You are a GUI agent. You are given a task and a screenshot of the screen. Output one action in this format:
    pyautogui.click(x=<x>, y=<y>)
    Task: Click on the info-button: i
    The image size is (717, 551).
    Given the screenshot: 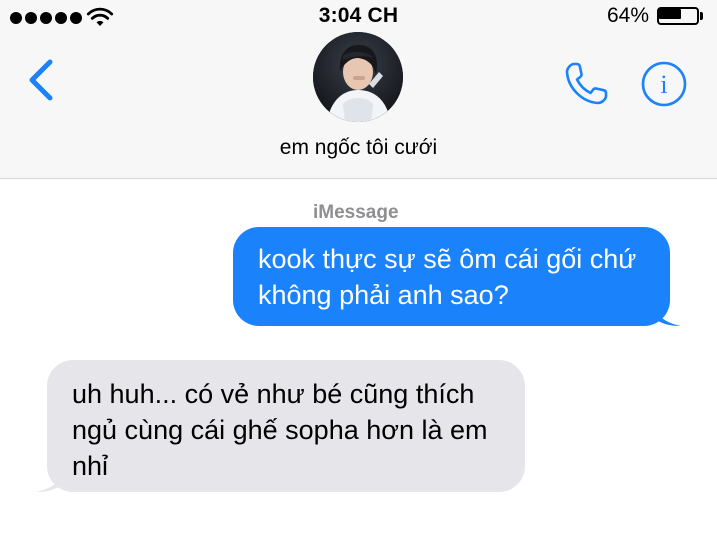 What is the action you would take?
    pyautogui.click(x=664, y=84)
    